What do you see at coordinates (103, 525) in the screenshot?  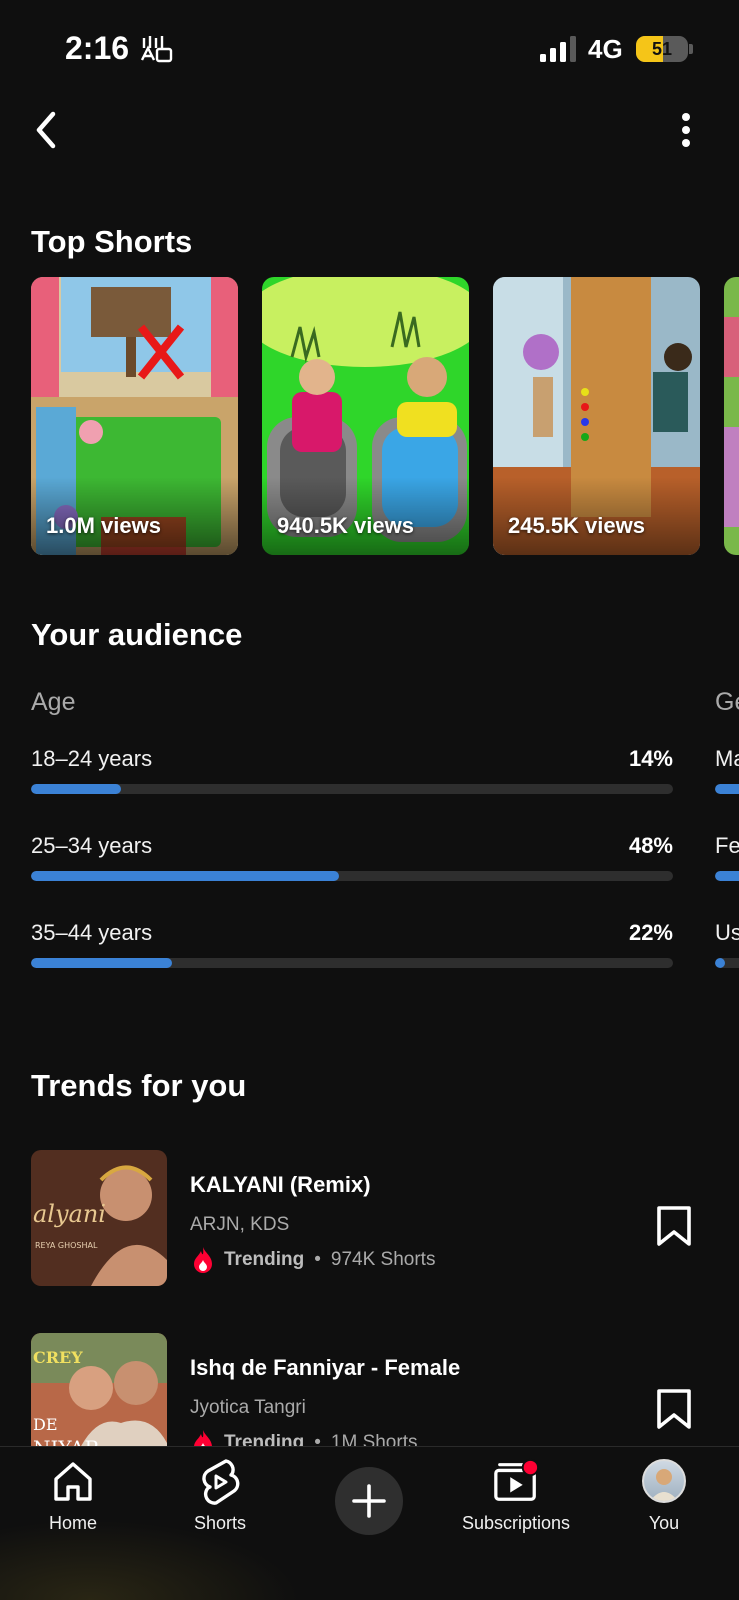 I see `short-views: 1.0M views` at bounding box center [103, 525].